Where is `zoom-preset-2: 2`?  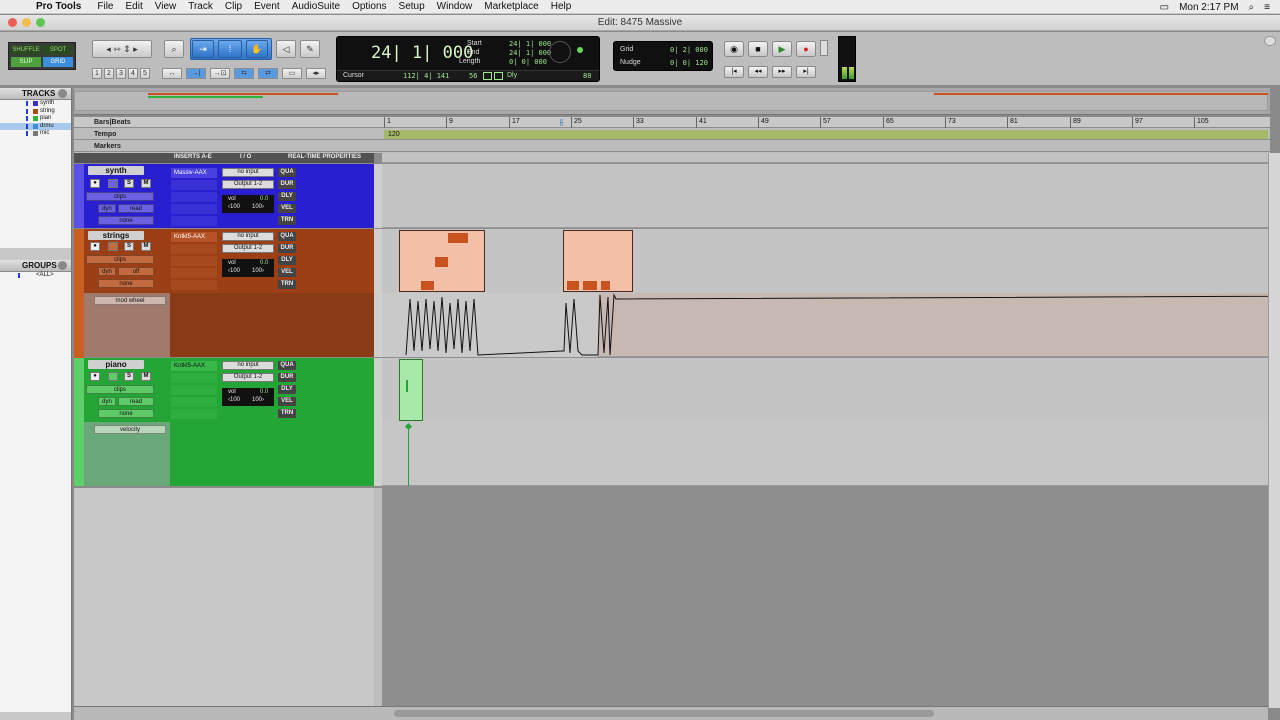
zoom-preset-2: 2 is located at coordinates (109, 73).